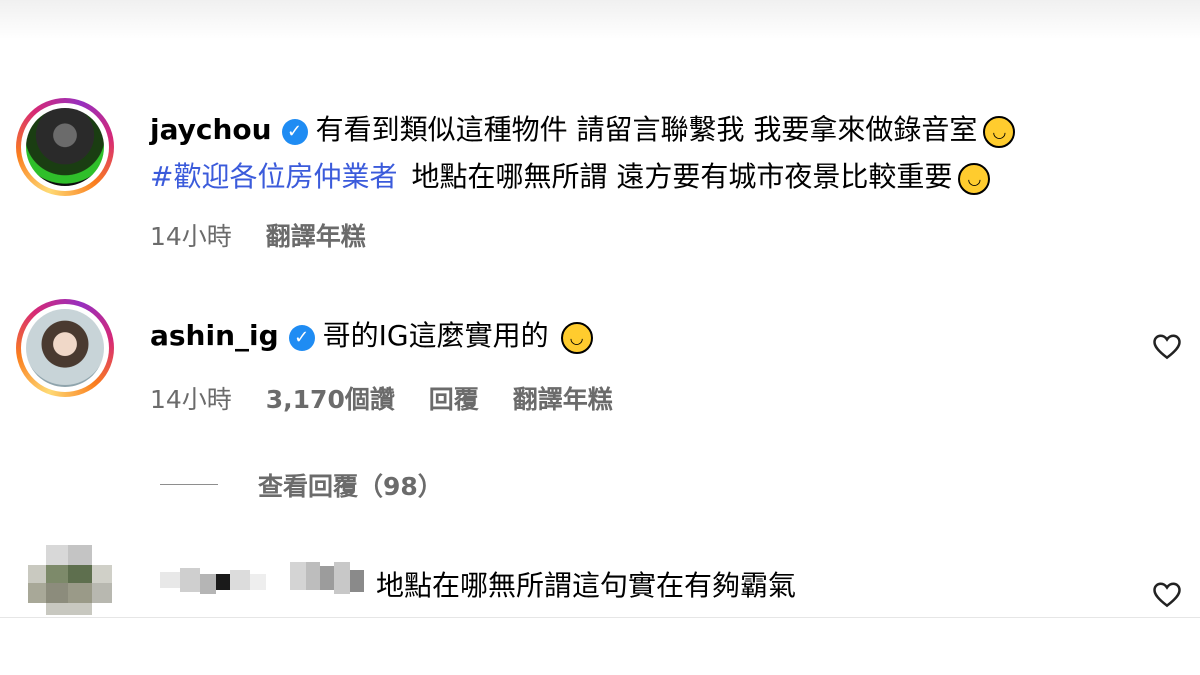 The width and height of the screenshot is (1200, 675). What do you see at coordinates (72, 580) in the screenshot?
I see `avatar-blurred` at bounding box center [72, 580].